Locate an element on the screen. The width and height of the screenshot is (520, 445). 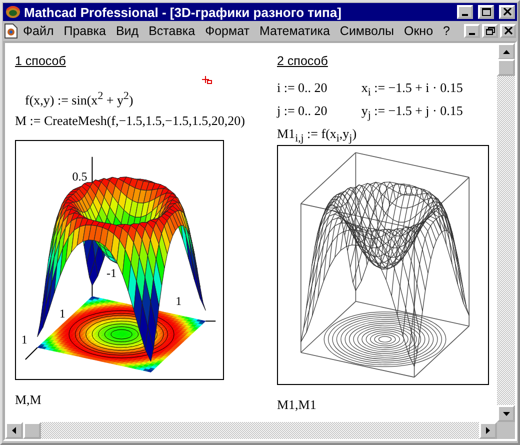
up-arrow-icon is located at coordinates (506, 52).